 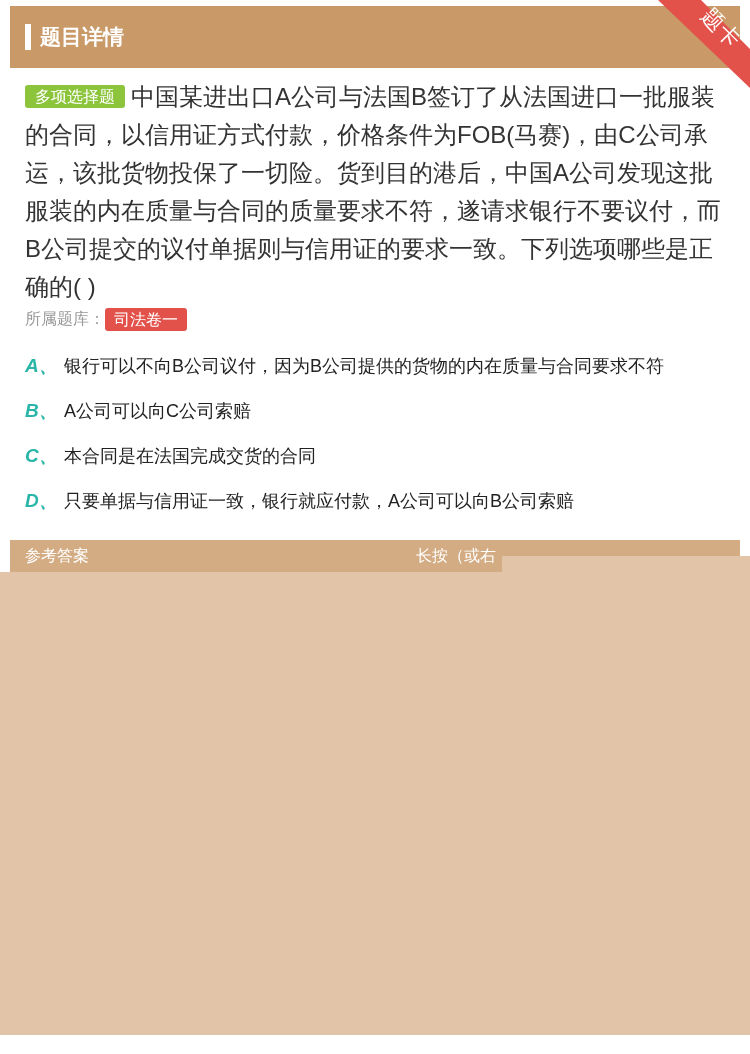 What do you see at coordinates (157, 411) in the screenshot?
I see `option-text: A公司可以向C公司索赔` at bounding box center [157, 411].